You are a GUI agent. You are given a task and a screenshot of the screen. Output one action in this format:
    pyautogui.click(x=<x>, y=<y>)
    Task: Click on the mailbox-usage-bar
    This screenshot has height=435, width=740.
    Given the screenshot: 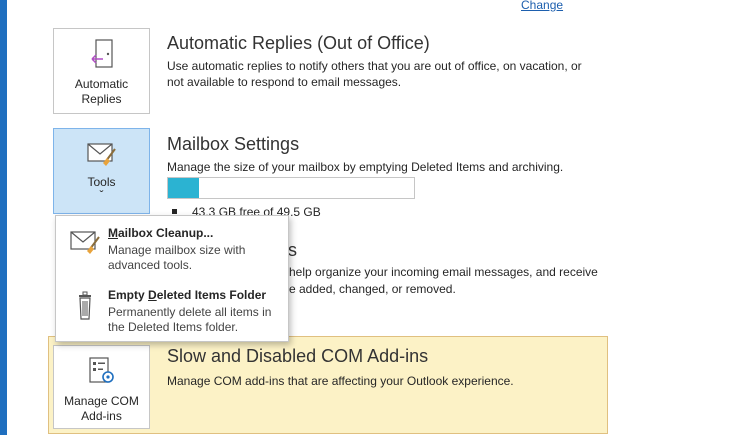 What is the action you would take?
    pyautogui.click(x=291, y=188)
    